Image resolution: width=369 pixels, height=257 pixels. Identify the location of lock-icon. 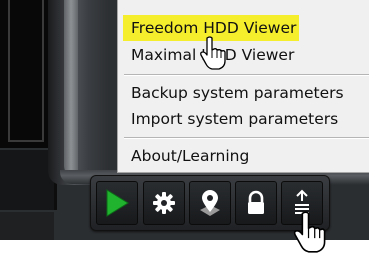
(256, 203).